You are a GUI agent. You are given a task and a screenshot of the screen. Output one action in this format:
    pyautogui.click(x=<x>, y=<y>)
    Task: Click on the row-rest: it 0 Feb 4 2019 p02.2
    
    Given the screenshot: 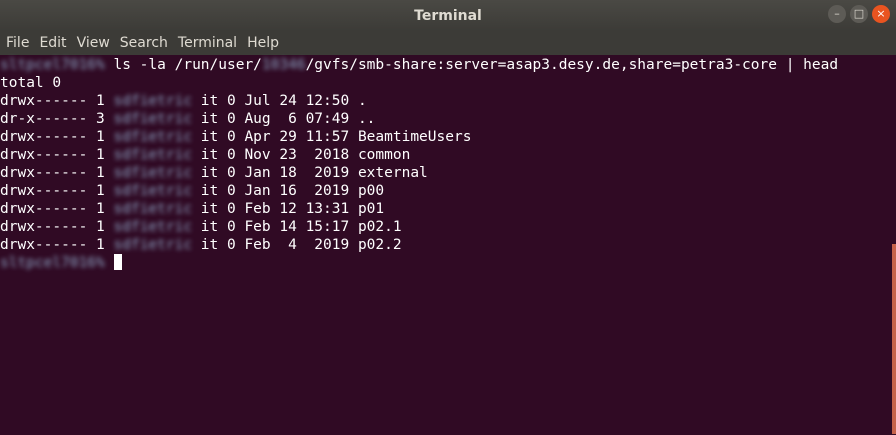 What is the action you would take?
    pyautogui.click(x=297, y=245)
    